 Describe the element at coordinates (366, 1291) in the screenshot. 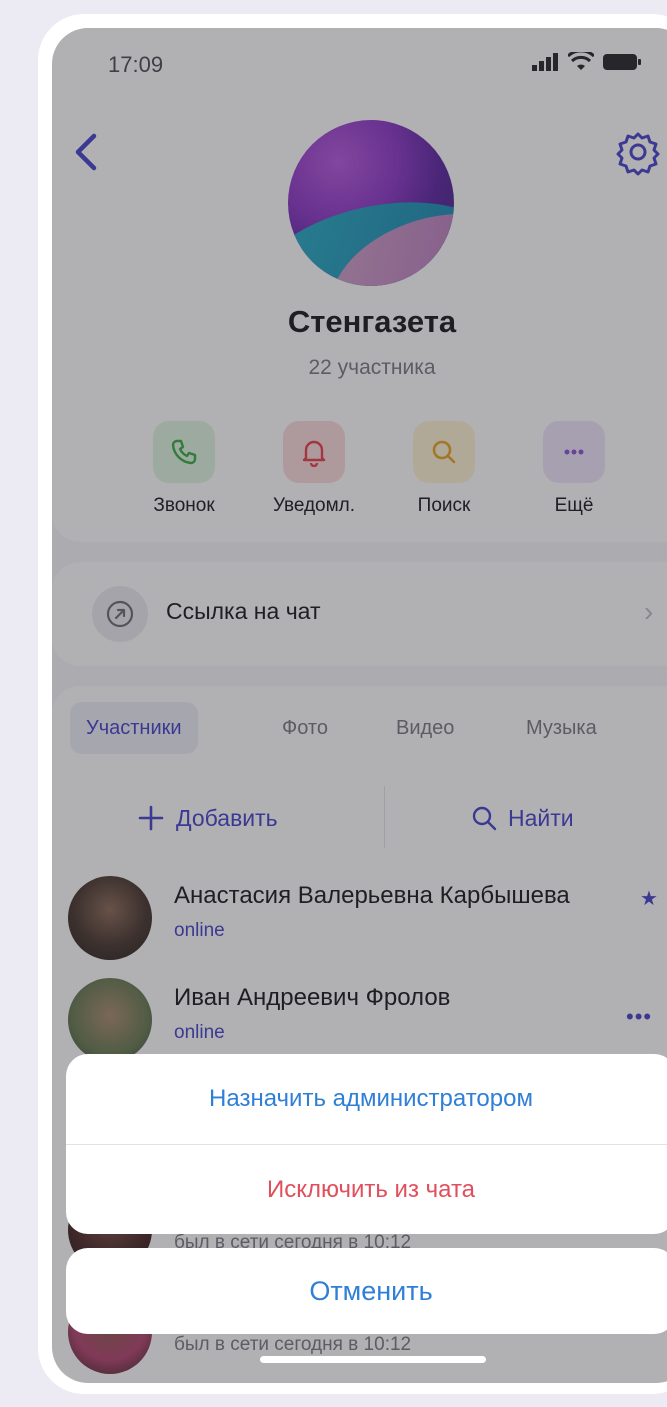

I see `cancel-button: Отменить` at that location.